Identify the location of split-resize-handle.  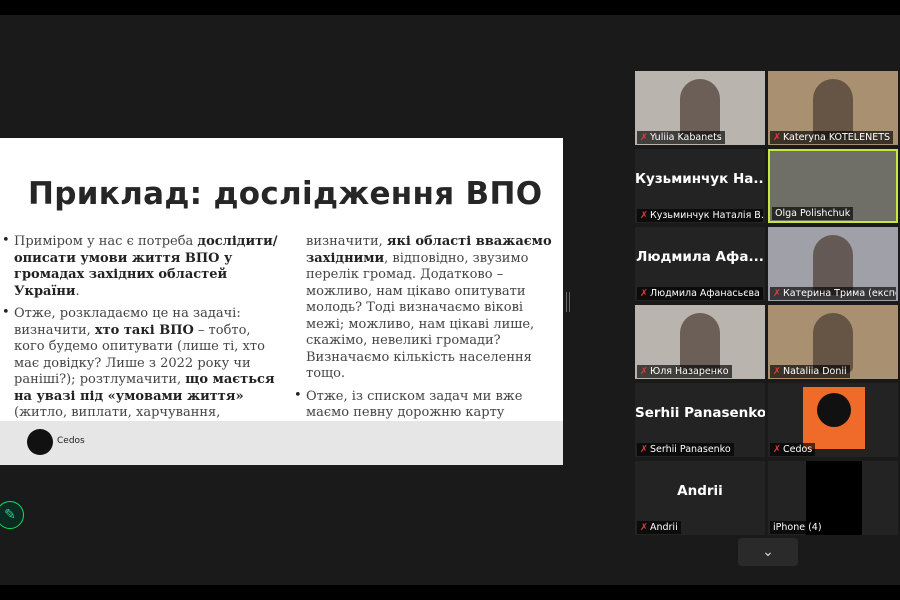
(568, 302).